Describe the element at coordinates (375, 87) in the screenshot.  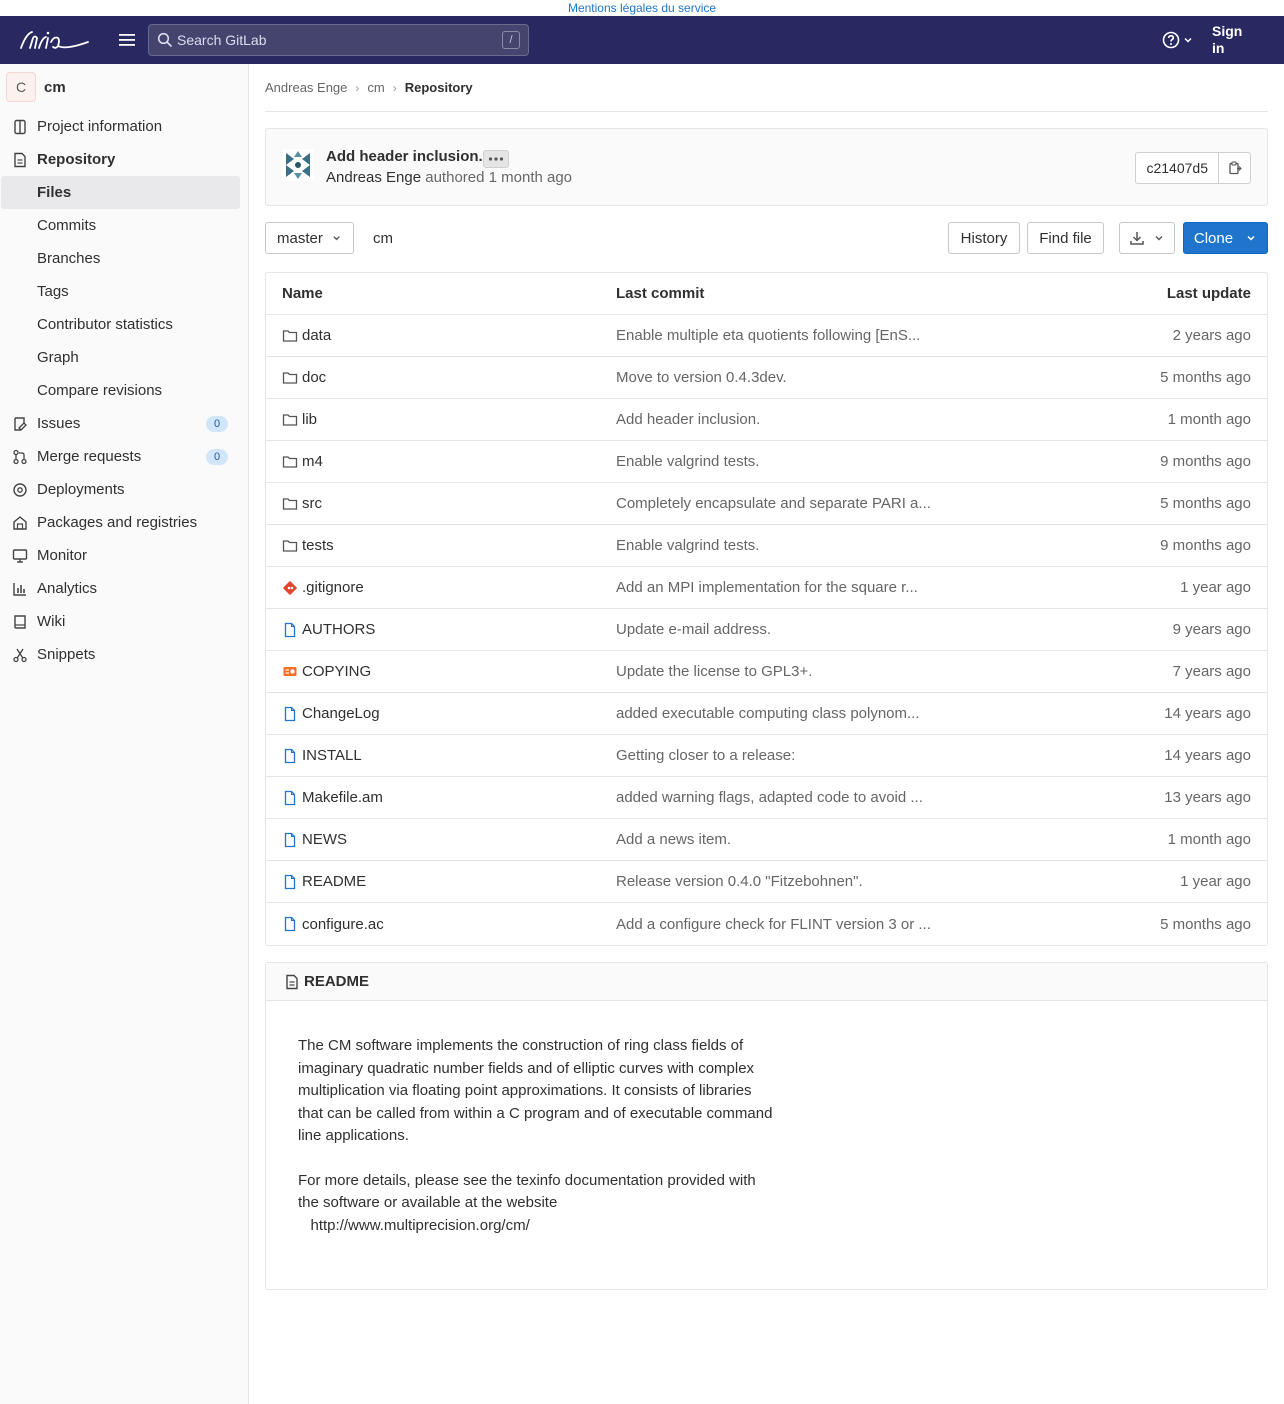
I see `breadcrumb-project: cm` at that location.